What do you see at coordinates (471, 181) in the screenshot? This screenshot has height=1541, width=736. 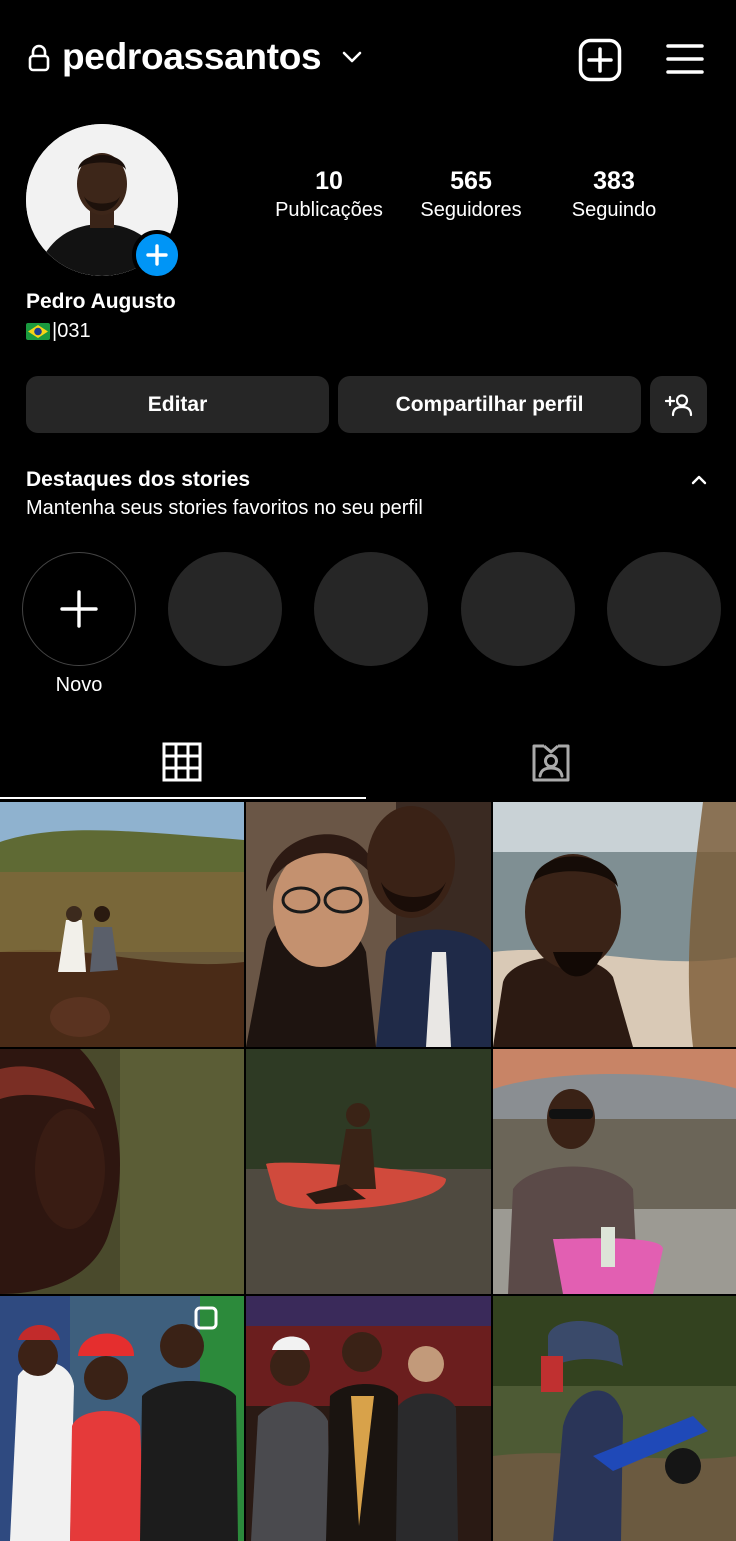 I see `stat-followers-count: 565` at bounding box center [471, 181].